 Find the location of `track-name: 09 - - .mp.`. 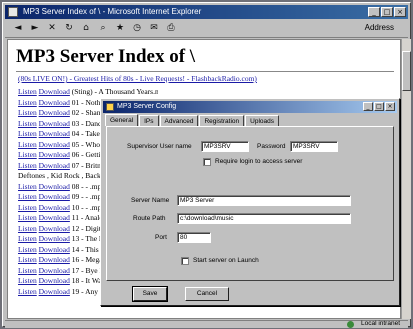

track-name: 09 - - .mp. is located at coordinates (86, 196).